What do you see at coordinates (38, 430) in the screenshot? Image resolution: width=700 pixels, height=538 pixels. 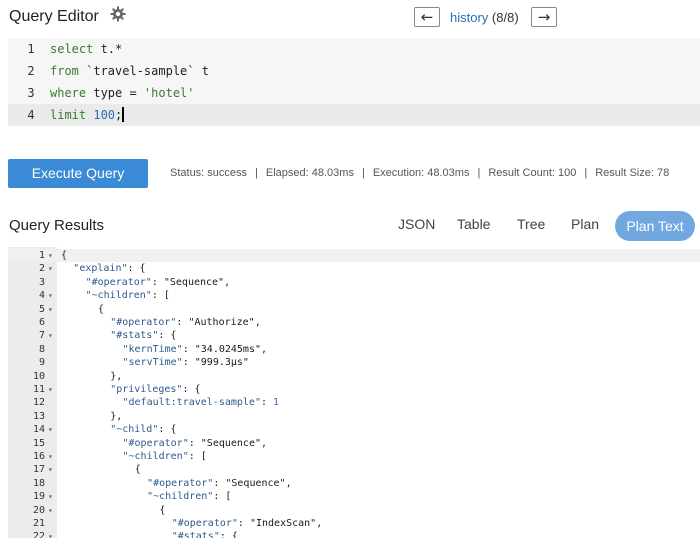 I see `json-line-number: 14` at bounding box center [38, 430].